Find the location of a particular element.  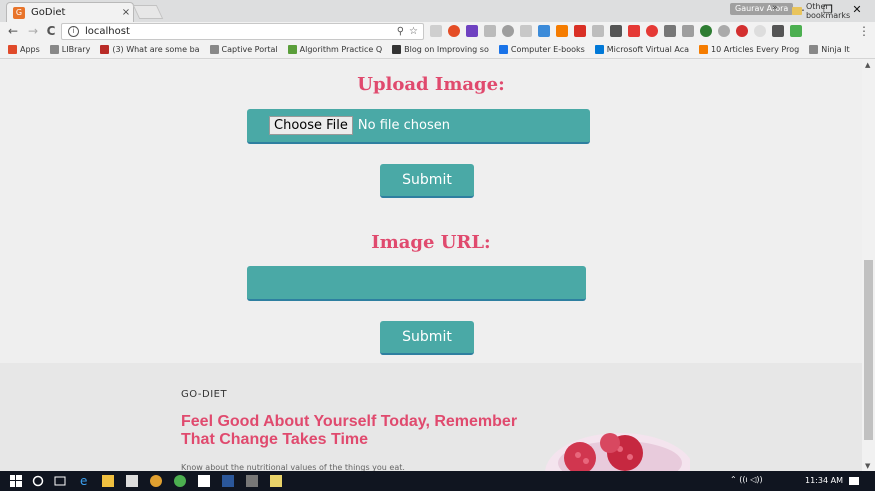

bookmark-item: Microsoft Virtual Aca is located at coordinates (642, 49).